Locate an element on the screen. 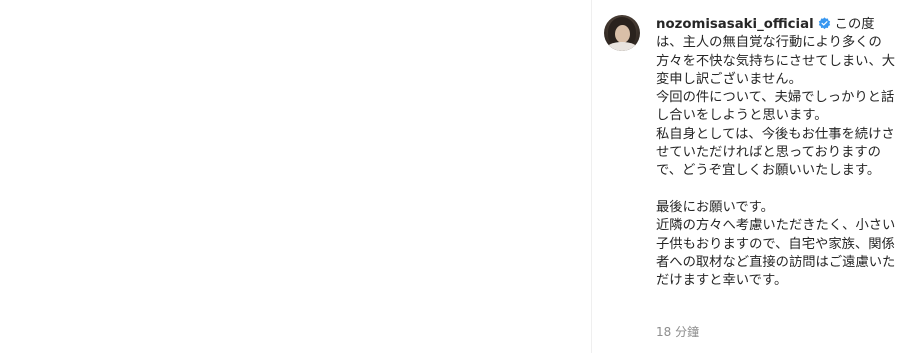 This screenshot has width=910, height=353. avatar-shoulder is located at coordinates (622, 46).